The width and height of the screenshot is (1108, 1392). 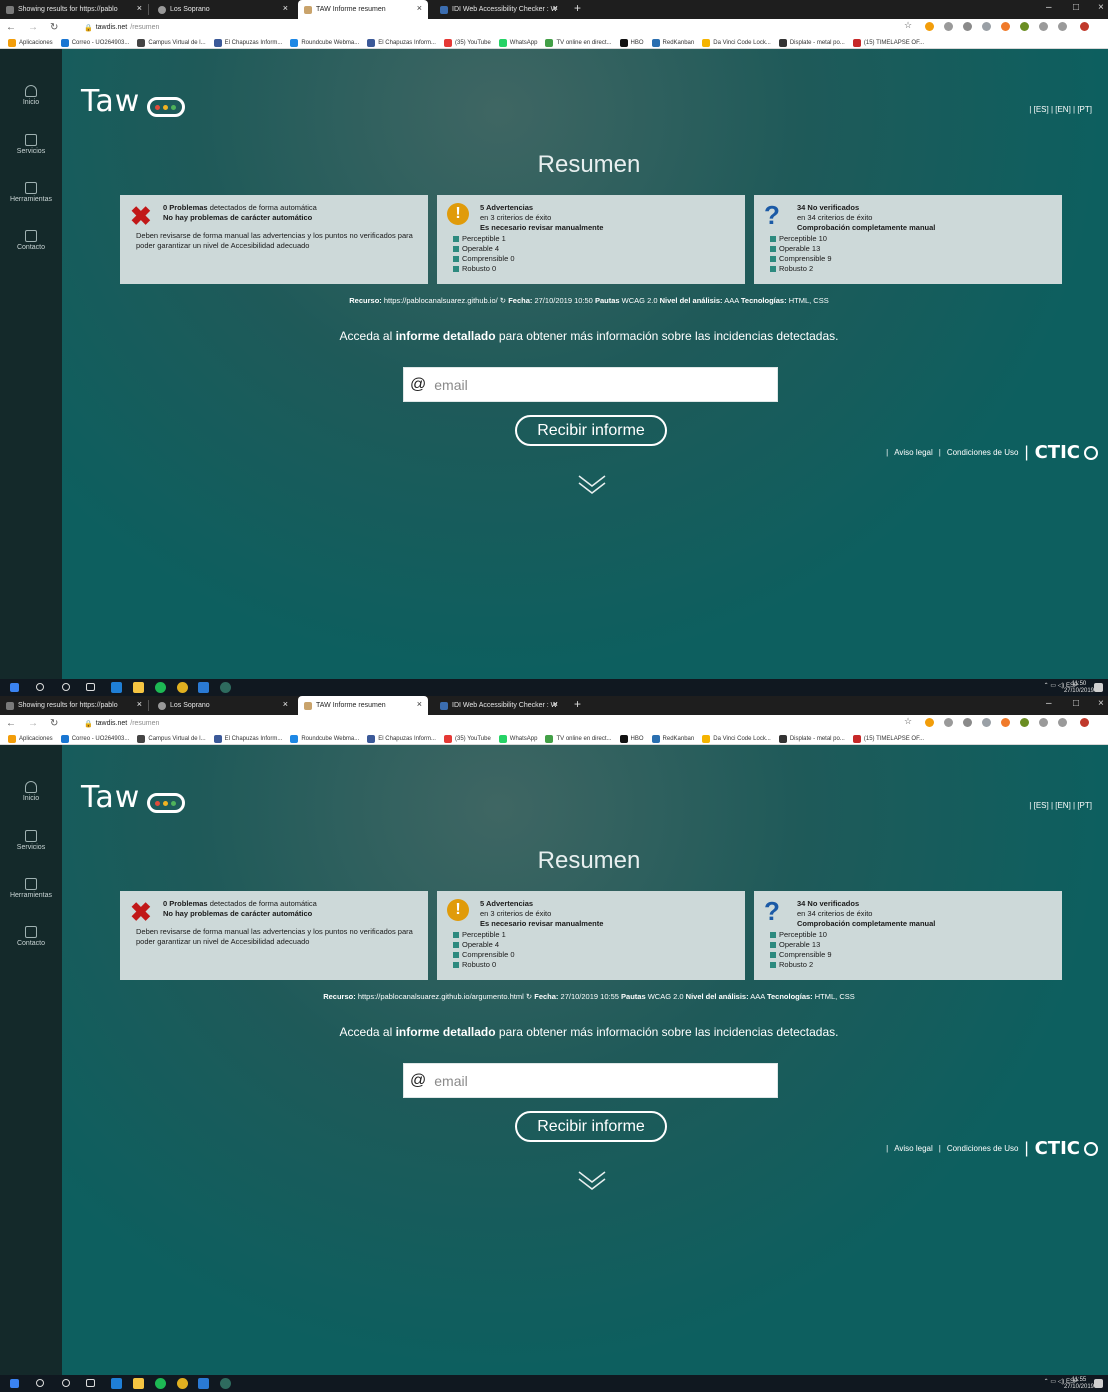 What do you see at coordinates (31, 192) in the screenshot?
I see `sidebar-item-herramientas: Herramientas` at bounding box center [31, 192].